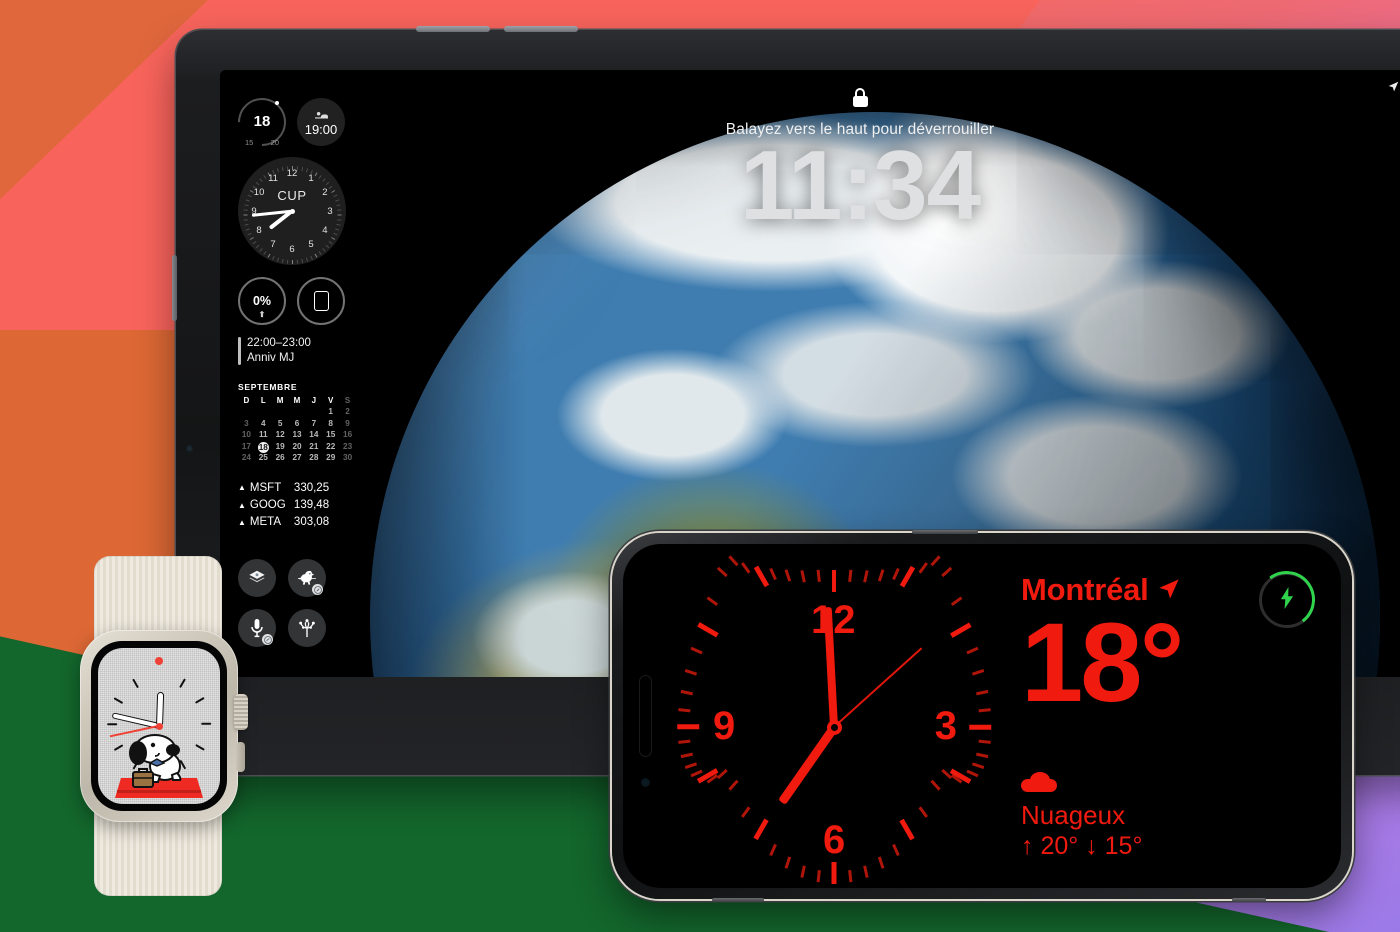 The width and height of the screenshot is (1400, 932). I want to click on snoopy-illustration, so click(159, 766).